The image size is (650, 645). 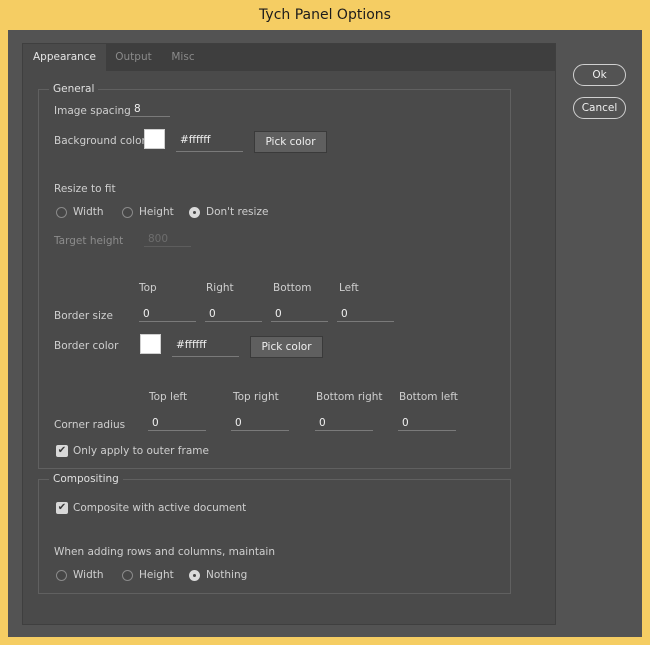 I want to click on maintain-height-radio, so click(x=127, y=575).